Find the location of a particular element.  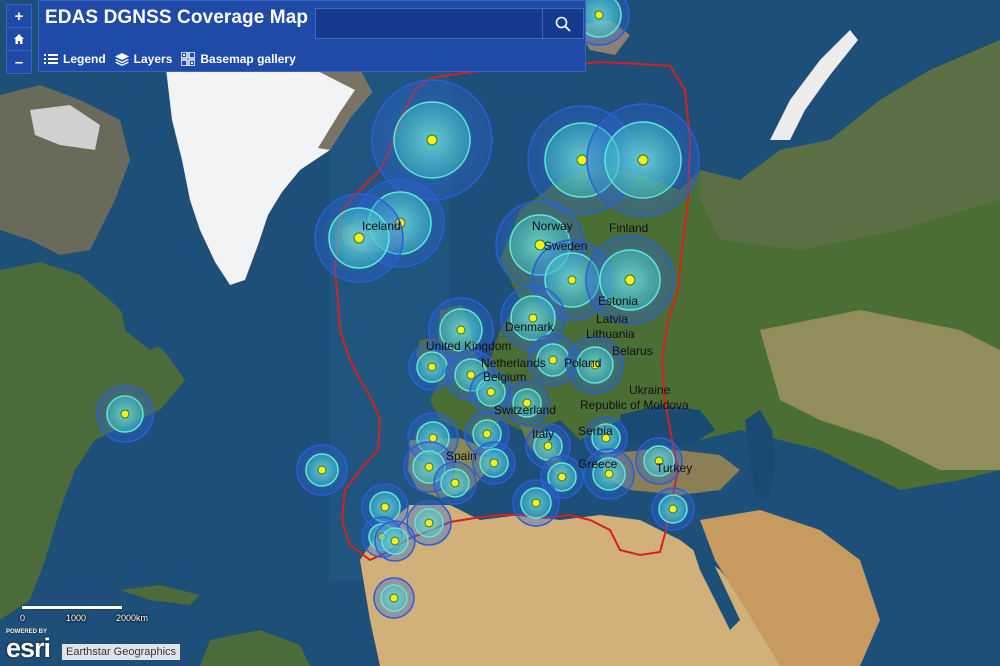

basemap-gallery-button: Basemap gallery is located at coordinates (238, 59).